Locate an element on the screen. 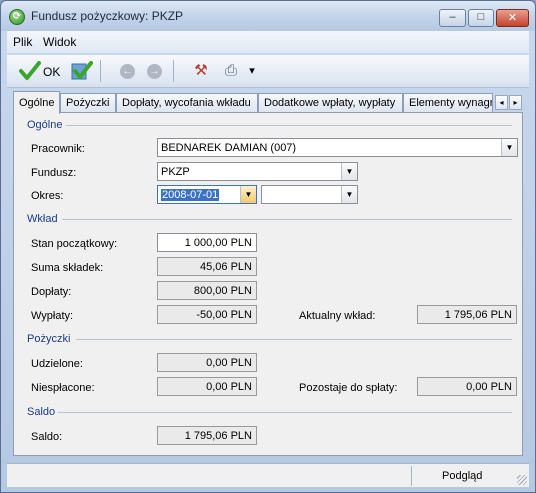 The image size is (536, 493). okres-from-value: 2008-07-01 is located at coordinates (190, 195).